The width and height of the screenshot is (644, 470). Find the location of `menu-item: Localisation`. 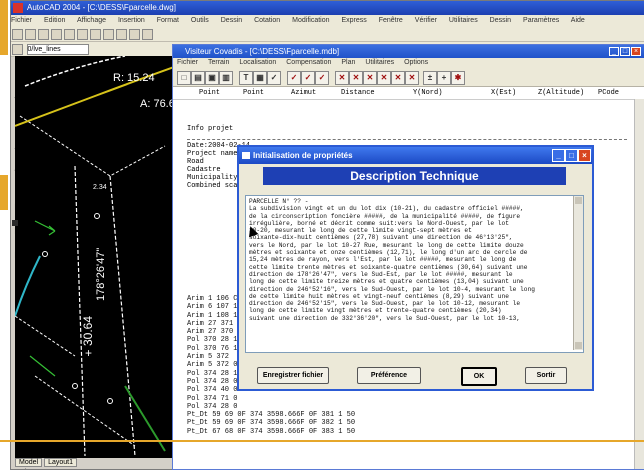

menu-item: Localisation is located at coordinates (257, 62).